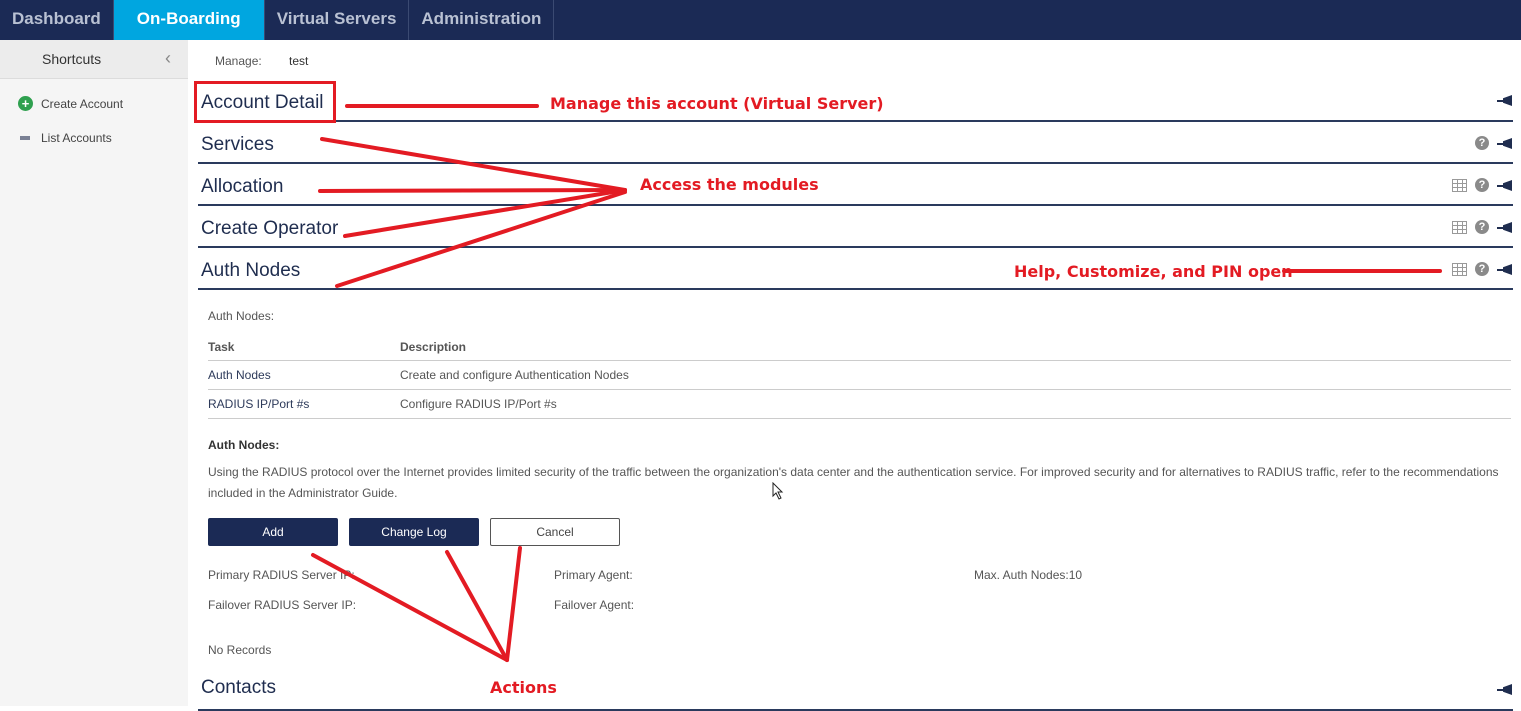 This screenshot has height=711, width=1521. Describe the element at coordinates (281, 575) in the screenshot. I see `primary-radius-label: Primary RADIUS Server IP:` at that location.